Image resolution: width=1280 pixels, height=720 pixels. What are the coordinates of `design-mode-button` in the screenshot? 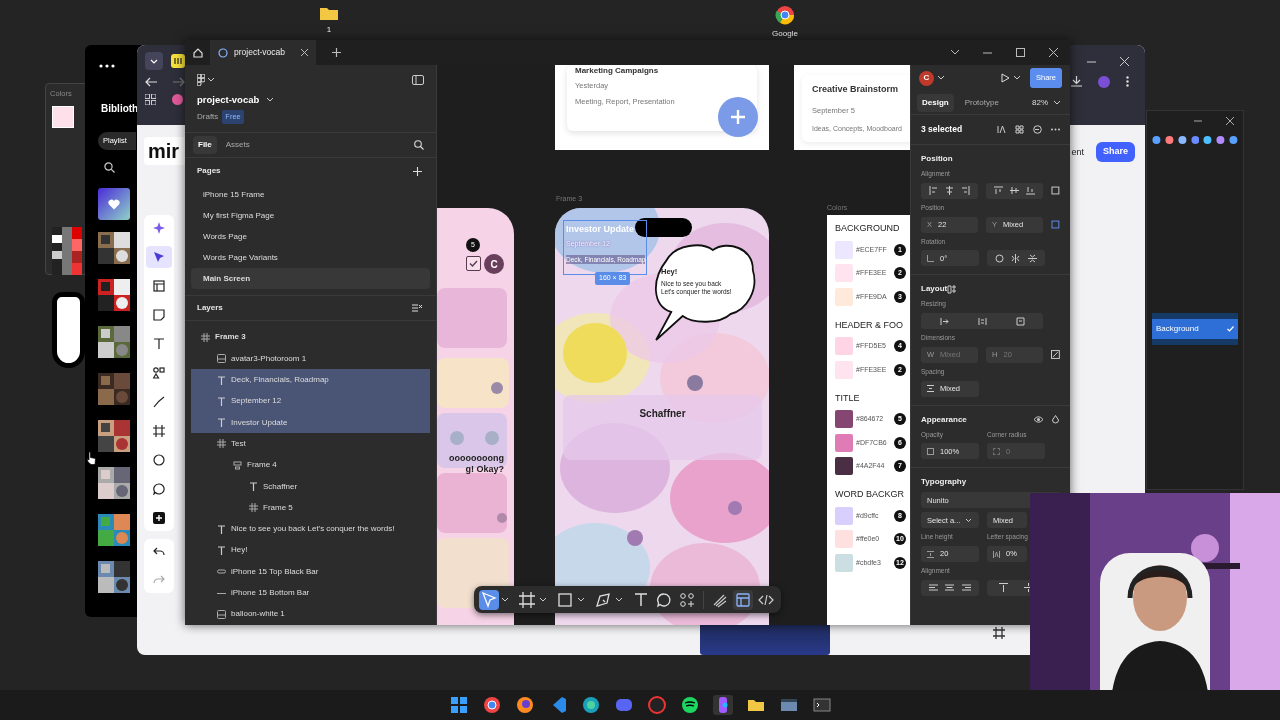 It's located at (743, 599).